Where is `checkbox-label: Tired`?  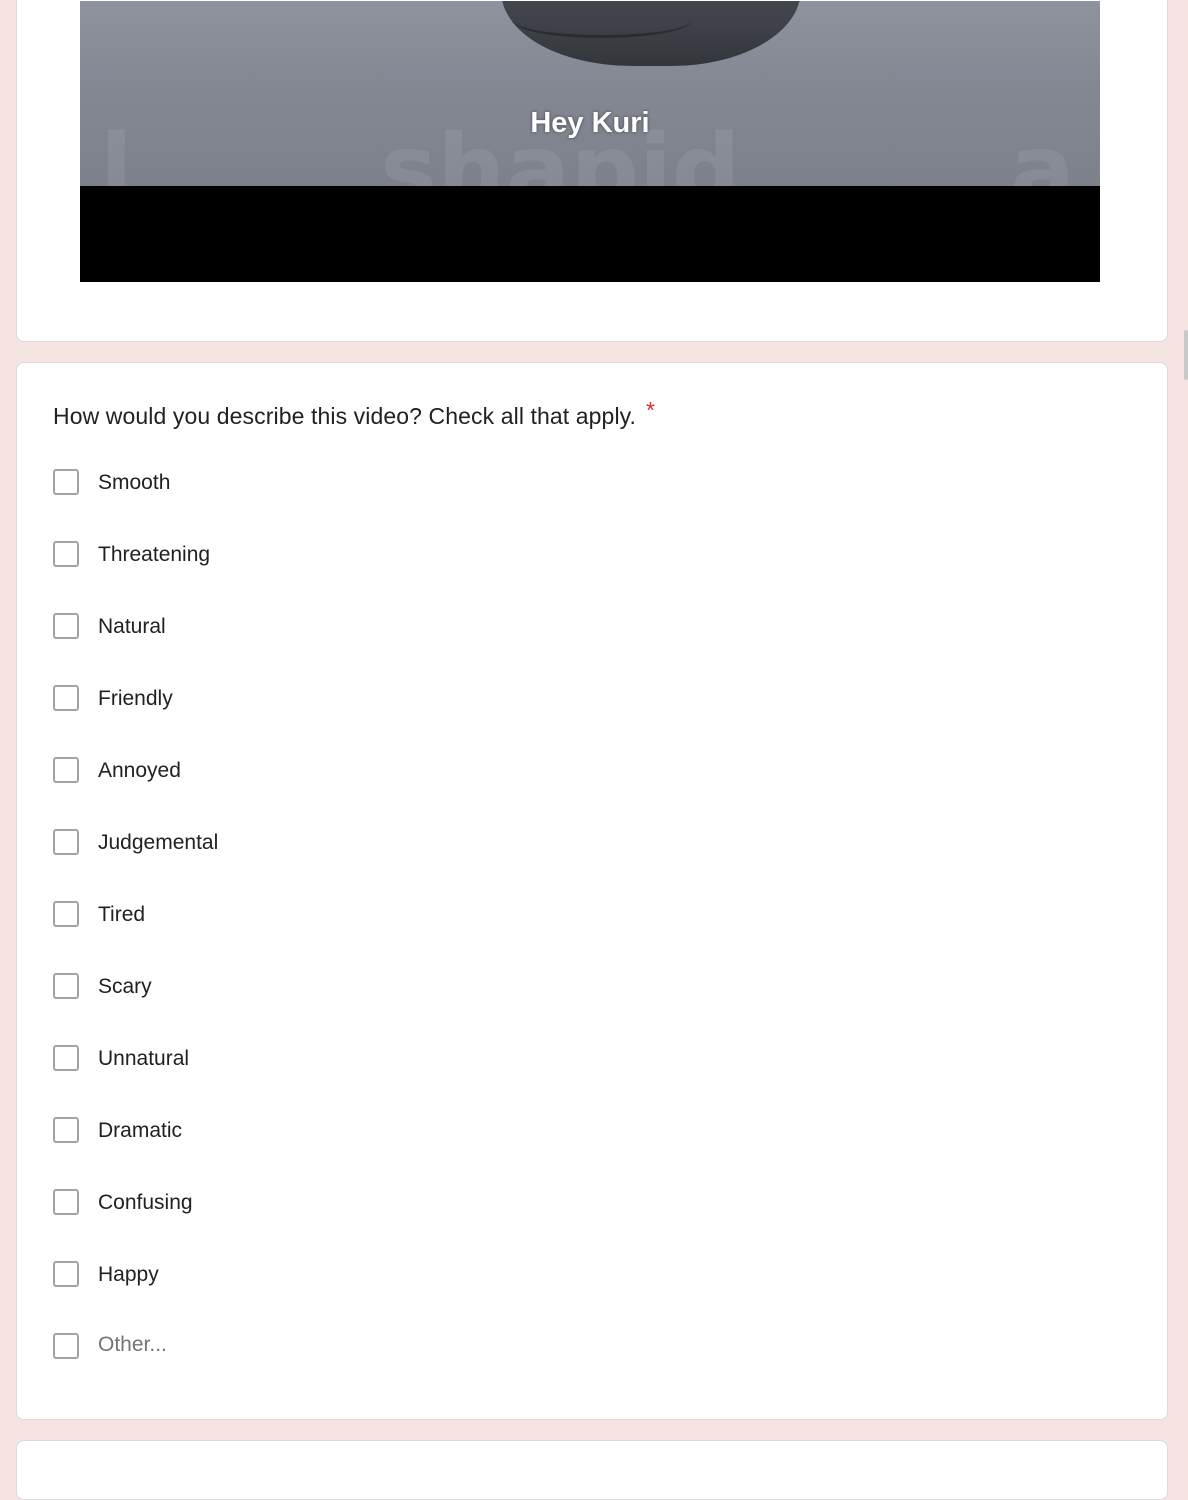
checkbox-label: Tired is located at coordinates (121, 915).